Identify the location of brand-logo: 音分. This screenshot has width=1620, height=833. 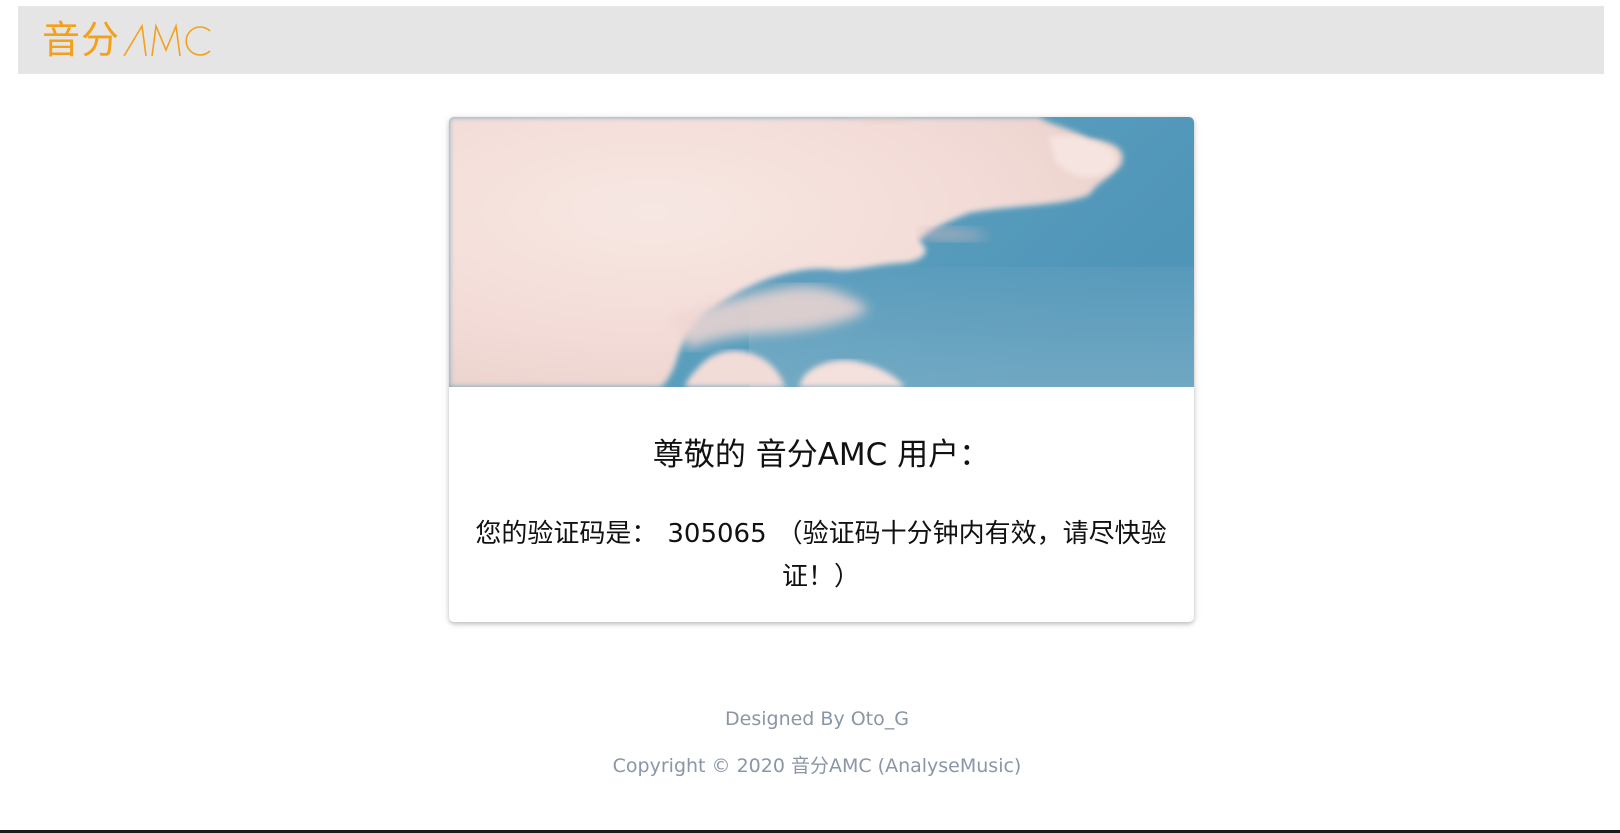
(128, 40).